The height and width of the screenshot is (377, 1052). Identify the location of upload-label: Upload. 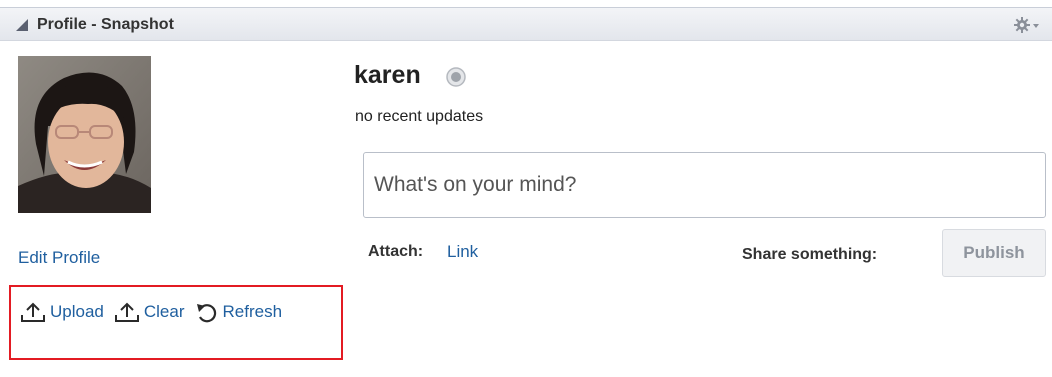
(77, 311).